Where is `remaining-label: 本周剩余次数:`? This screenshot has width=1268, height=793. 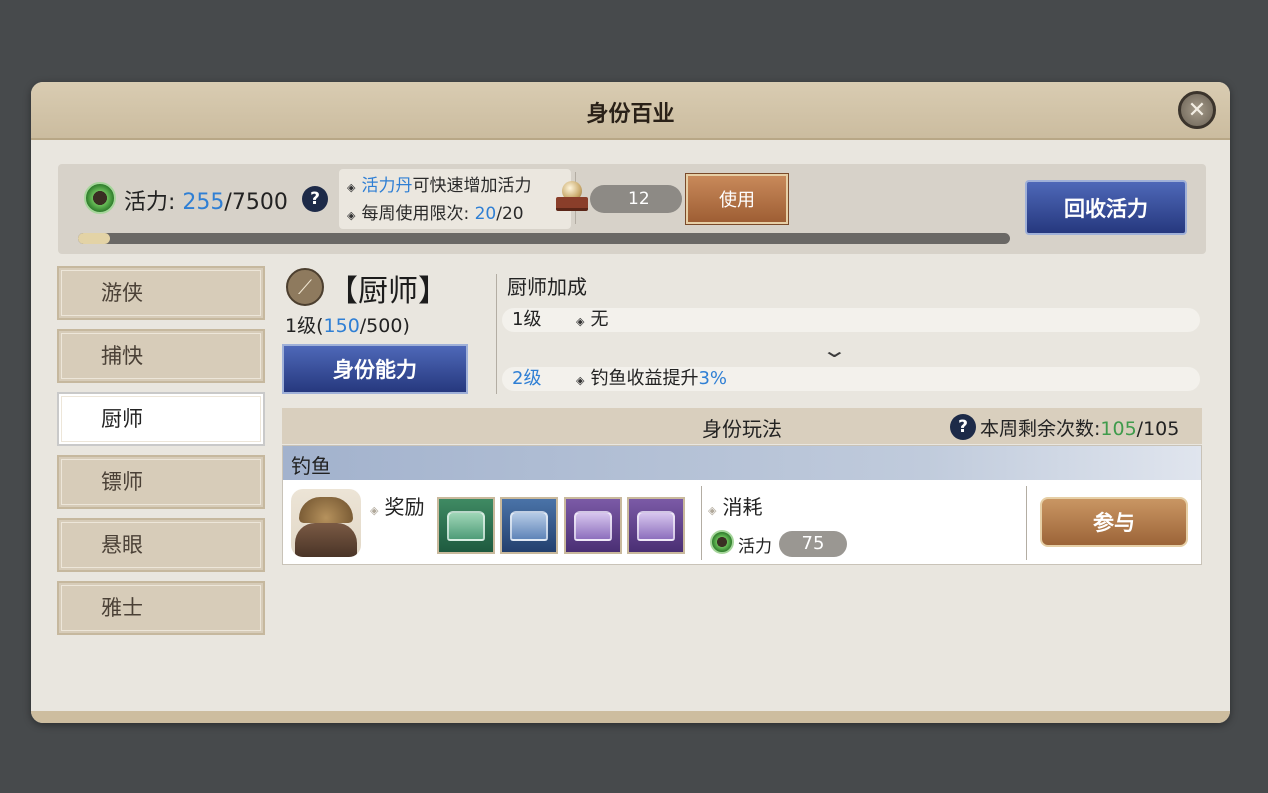 remaining-label: 本周剩余次数: is located at coordinates (1040, 429).